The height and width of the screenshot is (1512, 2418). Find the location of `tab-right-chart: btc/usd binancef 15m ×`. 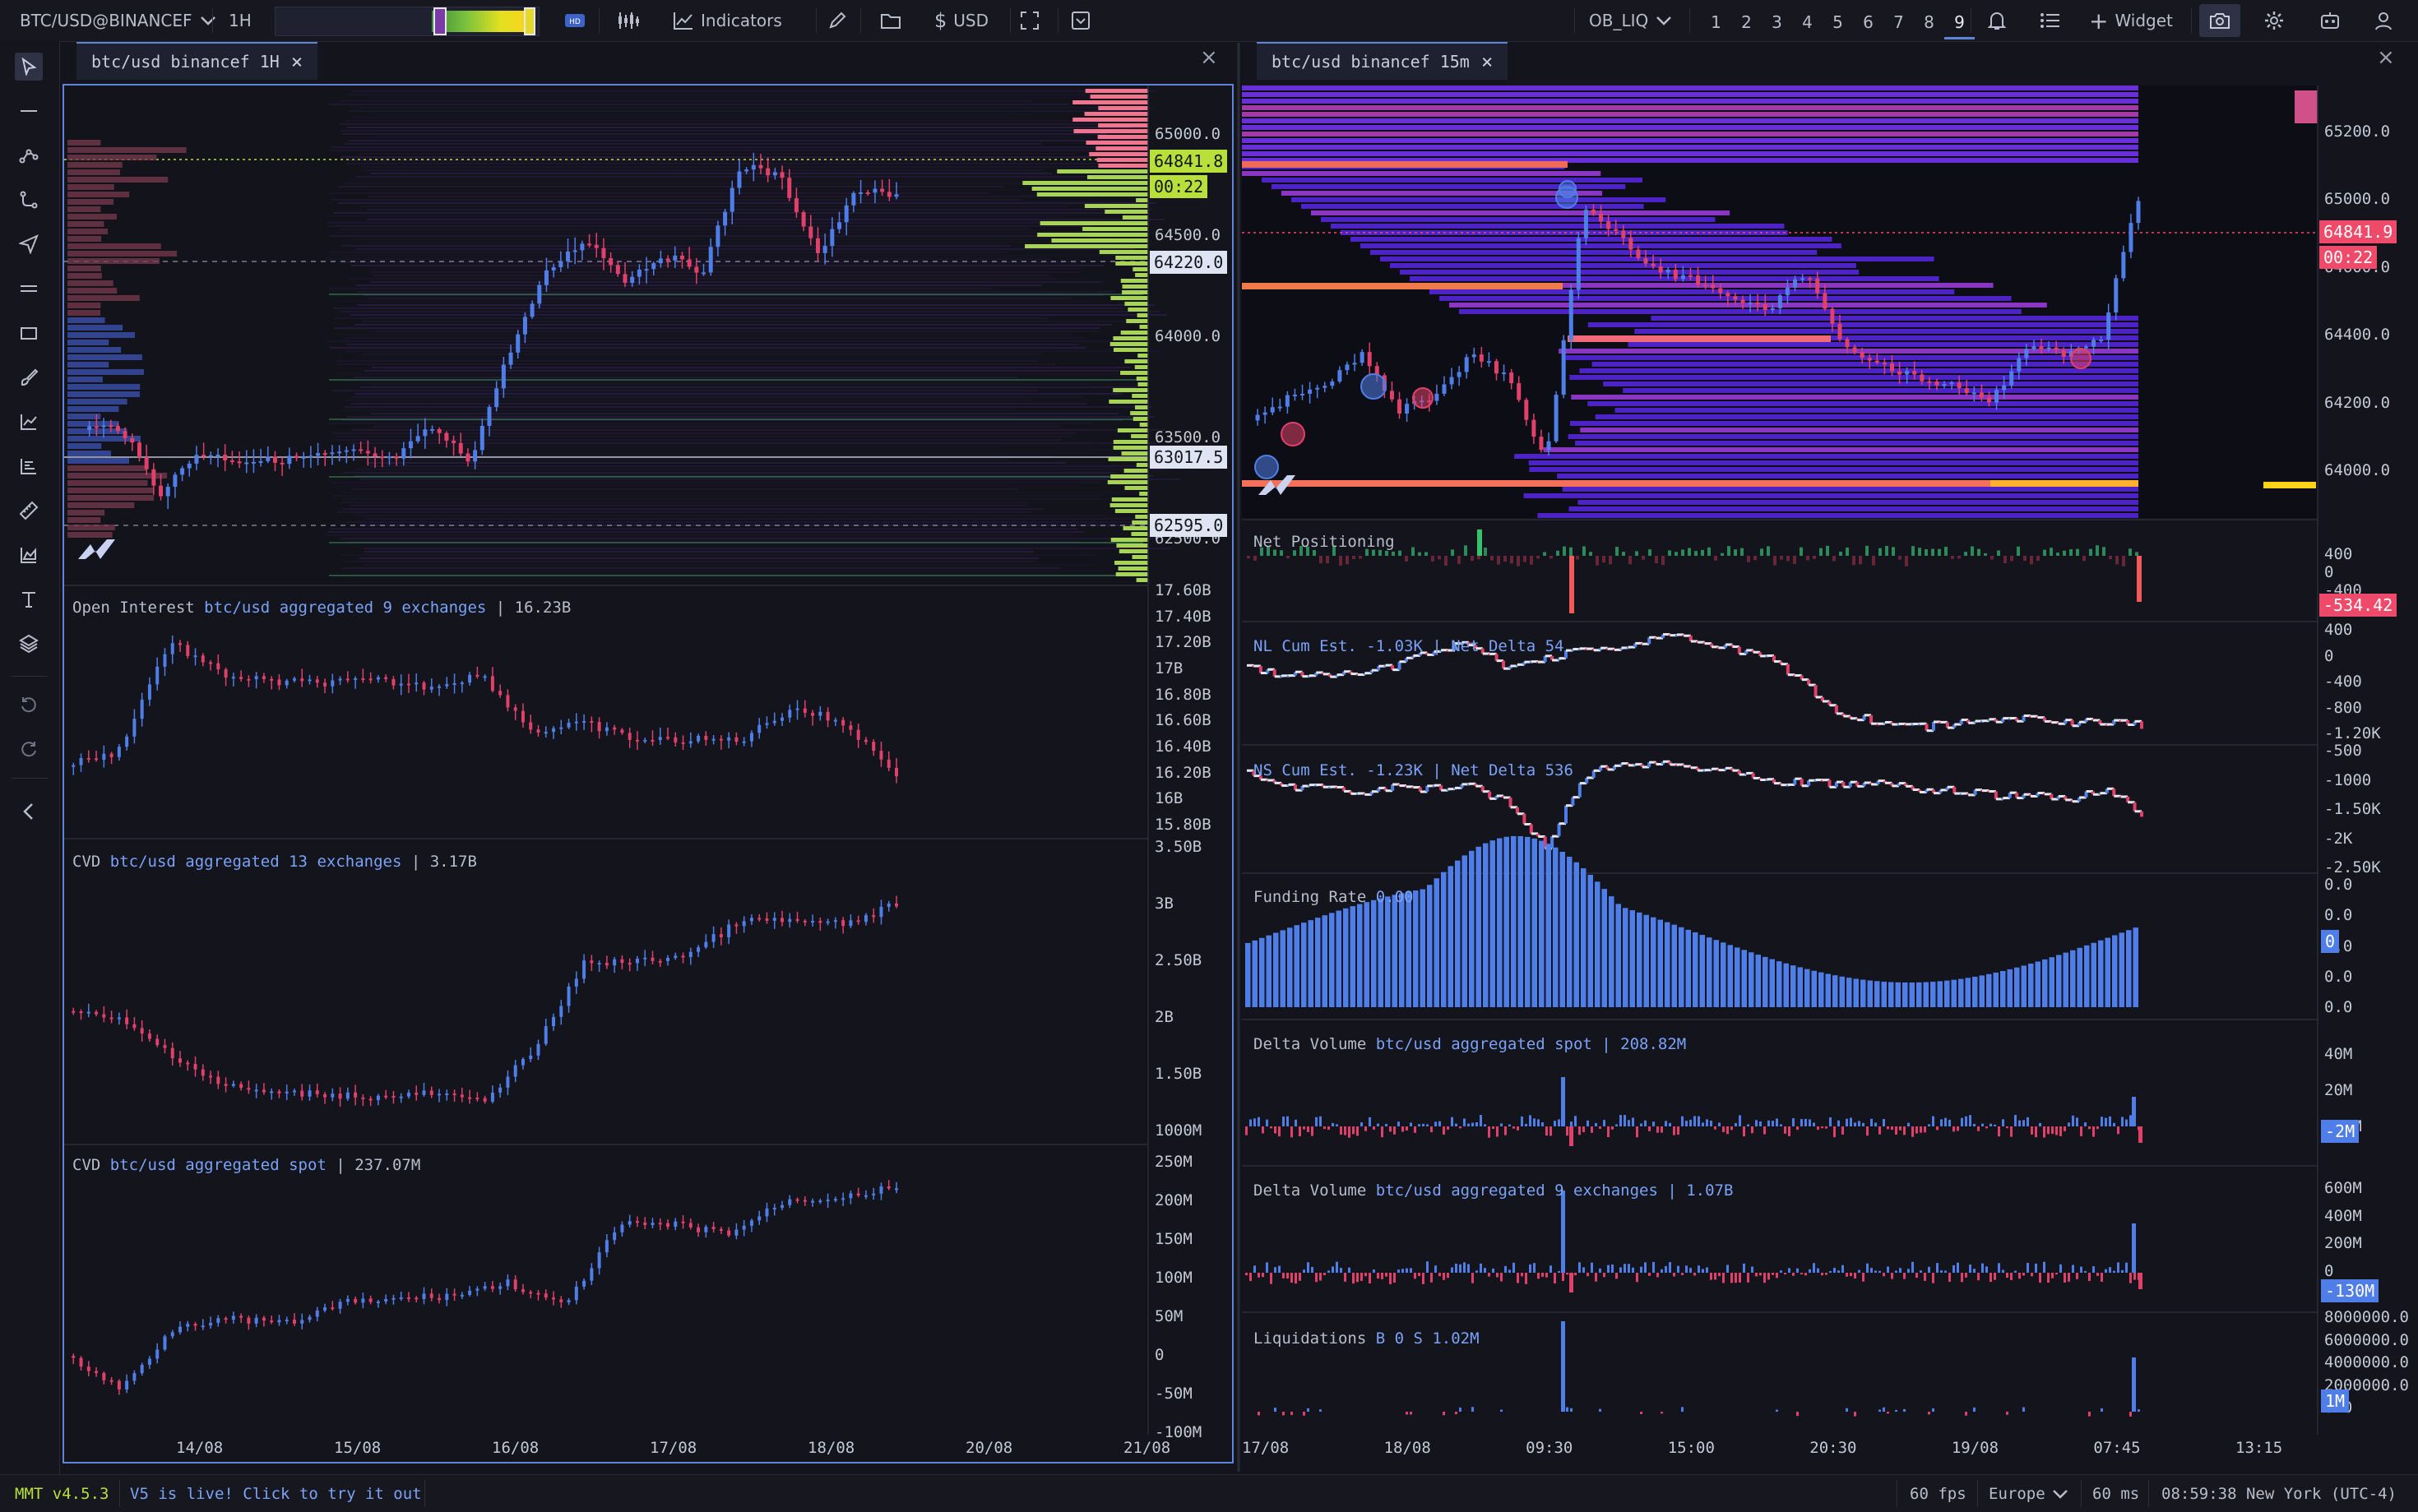

tab-right-chart: btc/usd binancef 15m × is located at coordinates (1382, 61).